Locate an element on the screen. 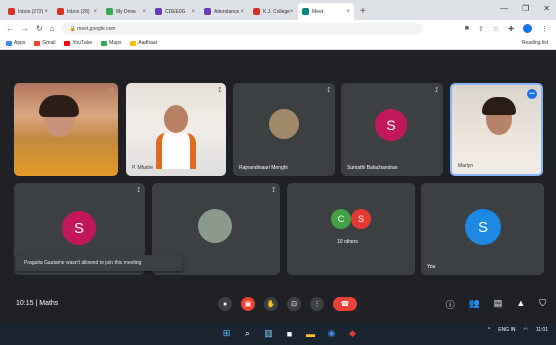  meeting-name: Maths is located at coordinates (49, 303).